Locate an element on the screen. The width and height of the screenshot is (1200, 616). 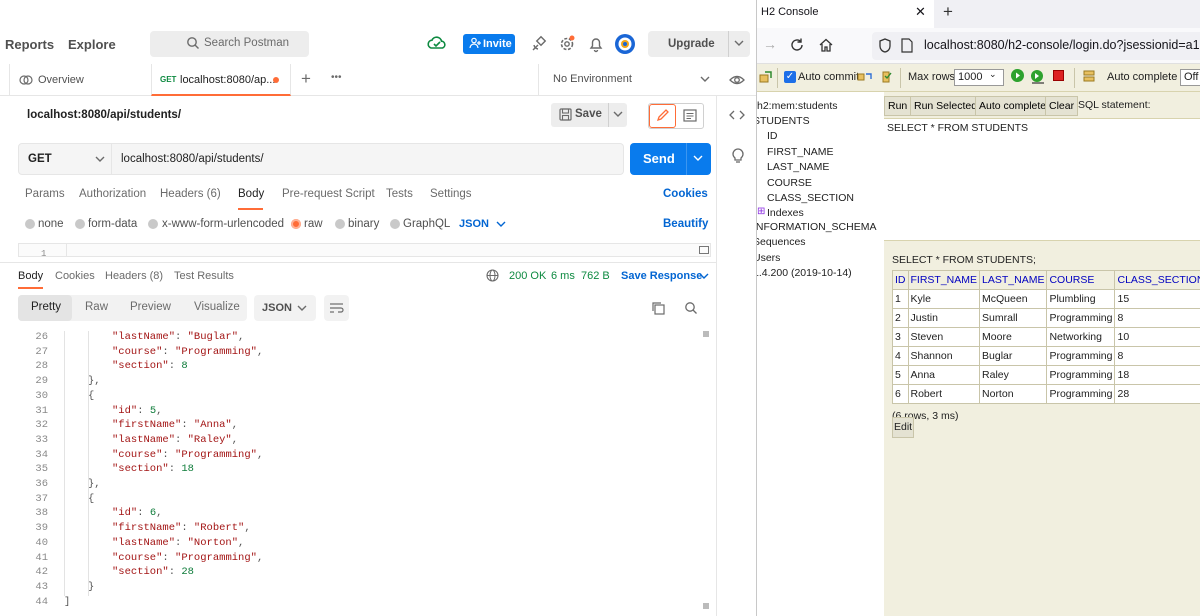
nav-explore: Explore is located at coordinates (92, 44).